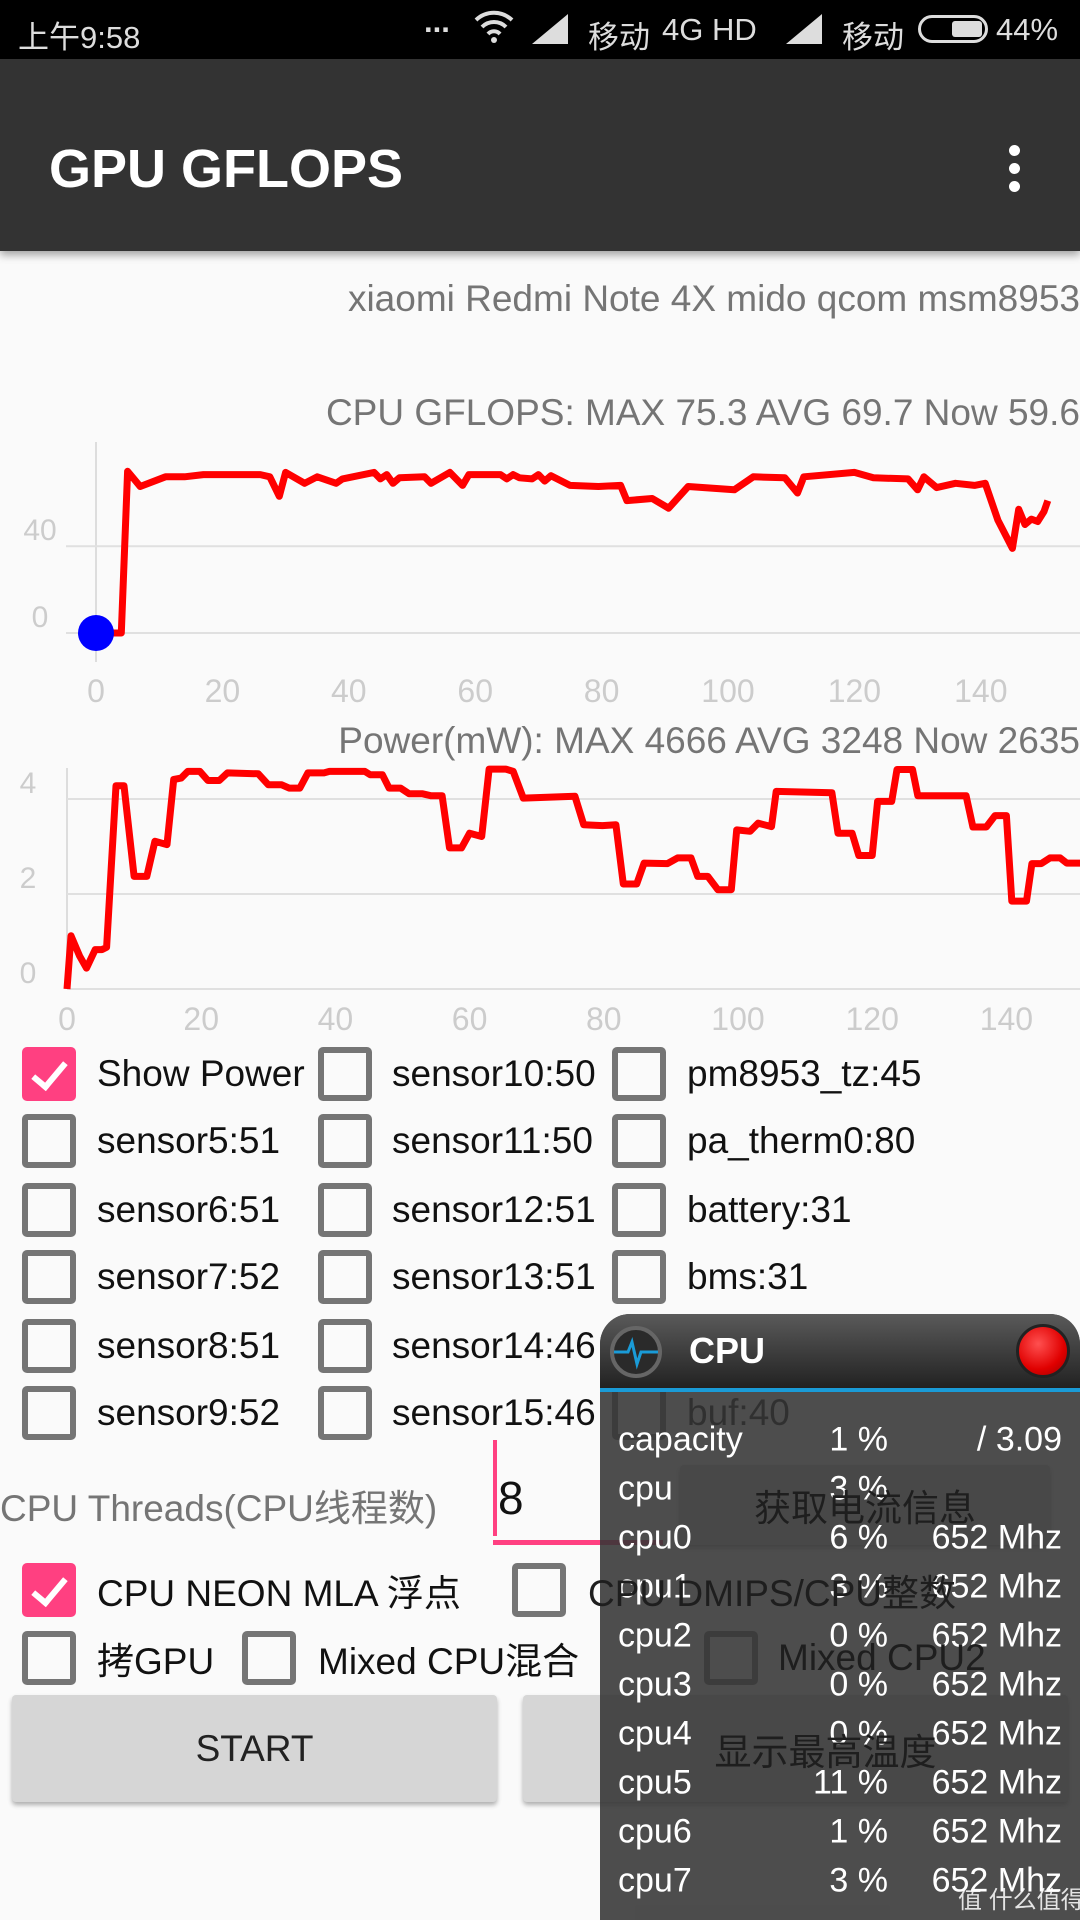 Image resolution: width=1080 pixels, height=1920 pixels. What do you see at coordinates (156, 1661) in the screenshot?
I see `gpu-label: 拷GPU` at bounding box center [156, 1661].